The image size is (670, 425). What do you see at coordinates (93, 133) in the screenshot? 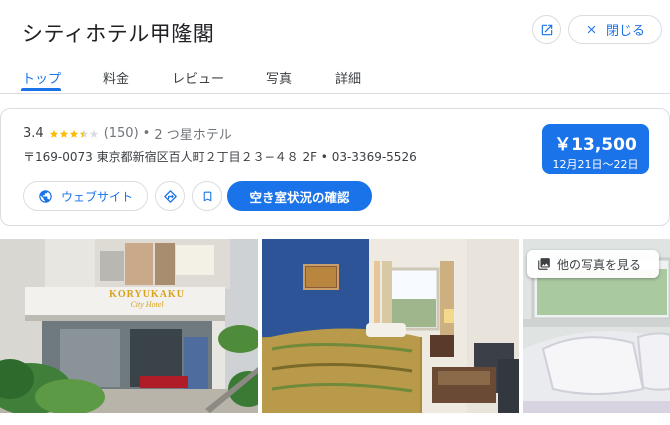
I see `star-empty-icon` at bounding box center [93, 133].